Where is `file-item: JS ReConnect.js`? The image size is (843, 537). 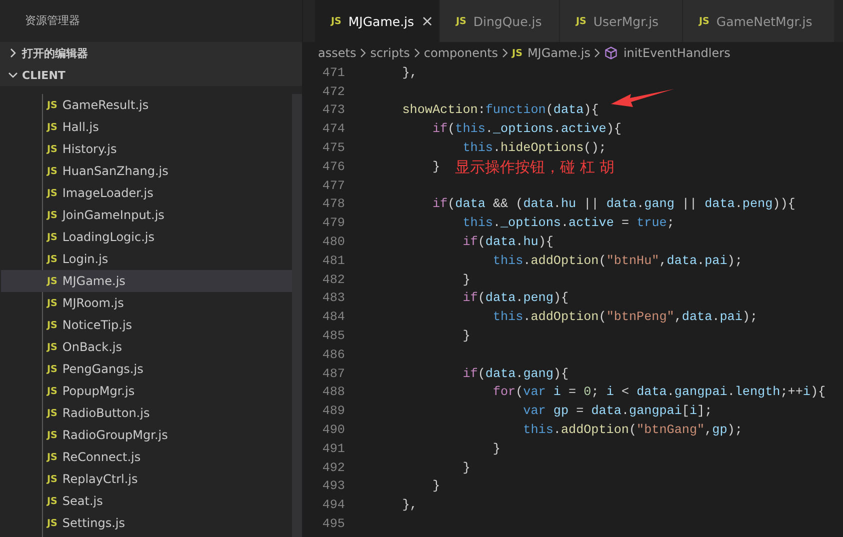
file-item: JS ReConnect.js is located at coordinates (146, 457).